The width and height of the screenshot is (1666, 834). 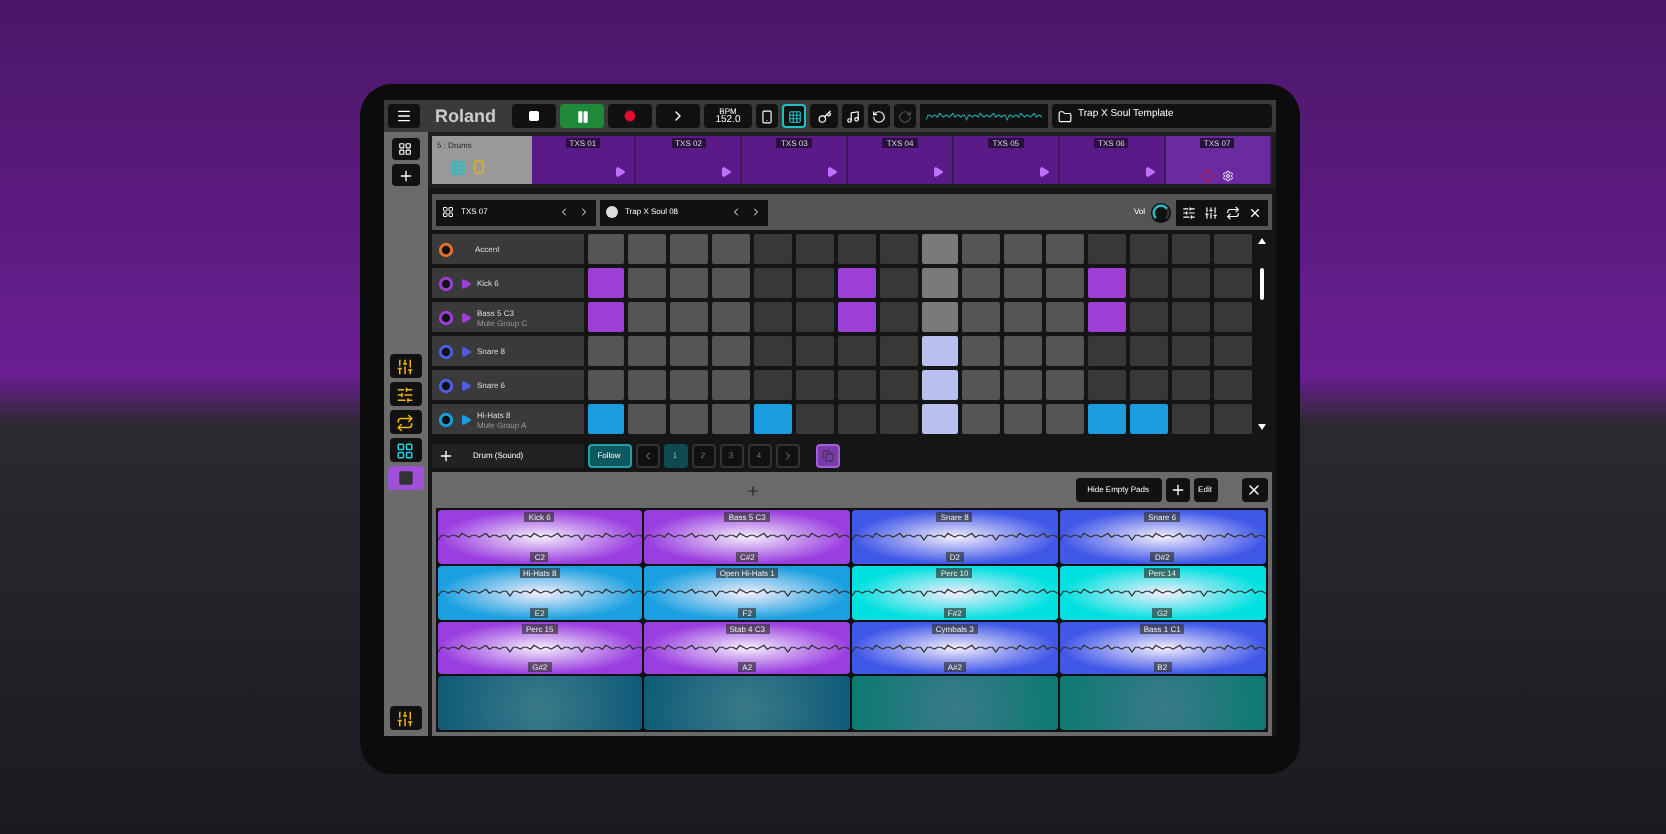 I want to click on undo-button, so click(x=879, y=116).